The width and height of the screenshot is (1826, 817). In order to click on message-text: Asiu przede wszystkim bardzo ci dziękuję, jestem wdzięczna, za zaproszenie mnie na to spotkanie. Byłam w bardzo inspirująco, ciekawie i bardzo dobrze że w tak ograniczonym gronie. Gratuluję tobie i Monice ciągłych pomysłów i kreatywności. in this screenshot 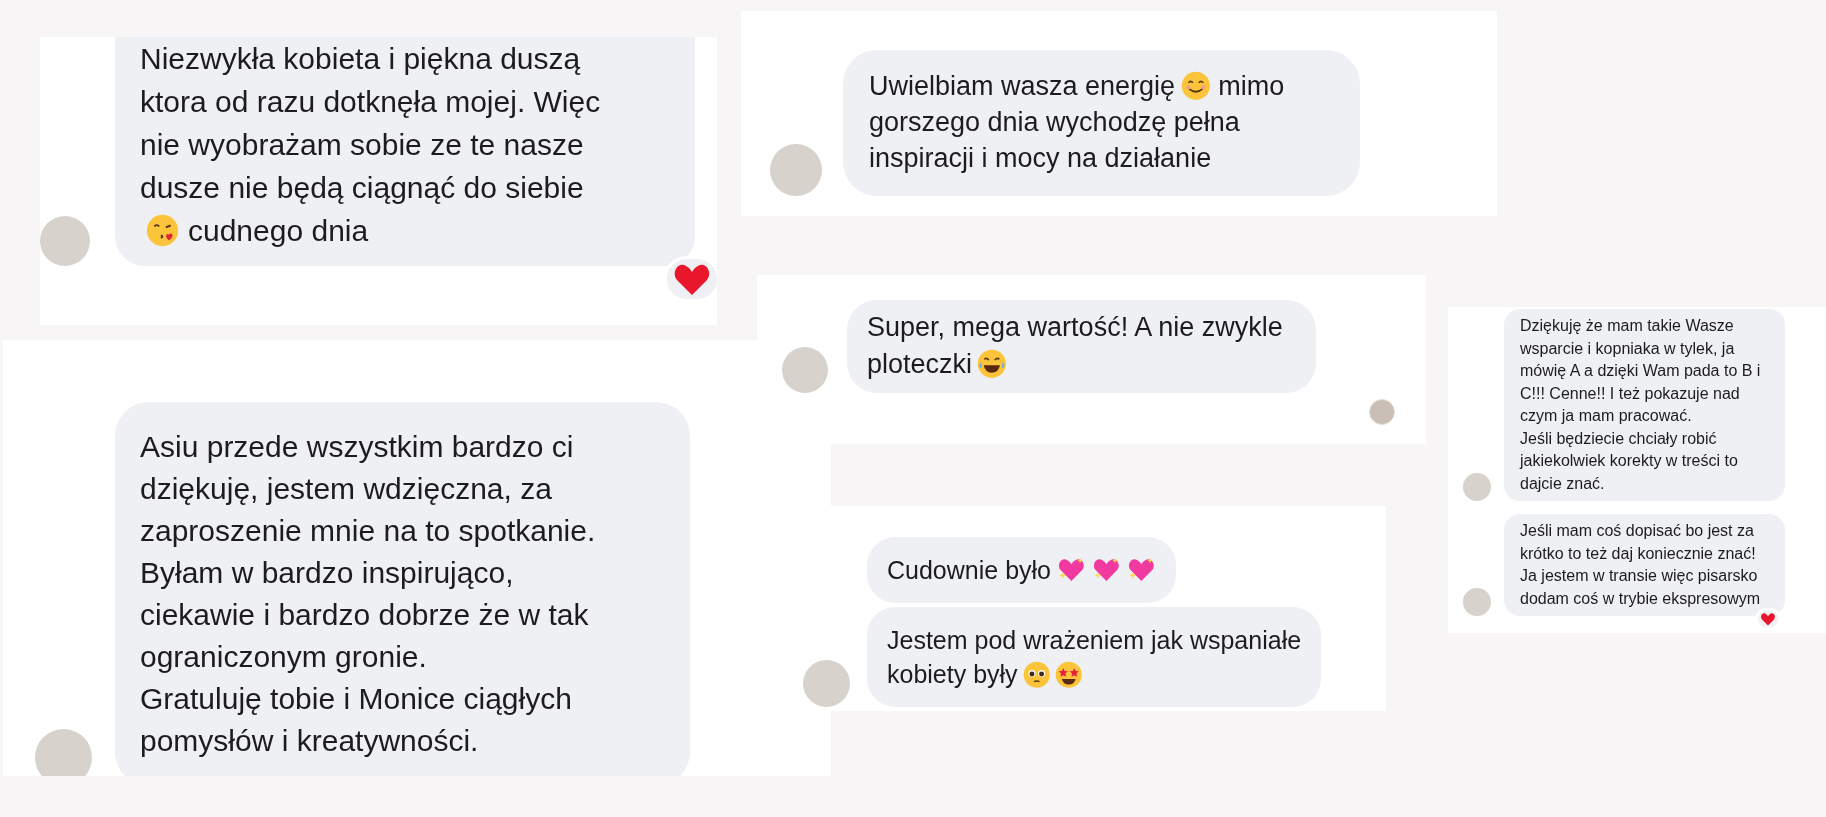, I will do `click(368, 594)`.